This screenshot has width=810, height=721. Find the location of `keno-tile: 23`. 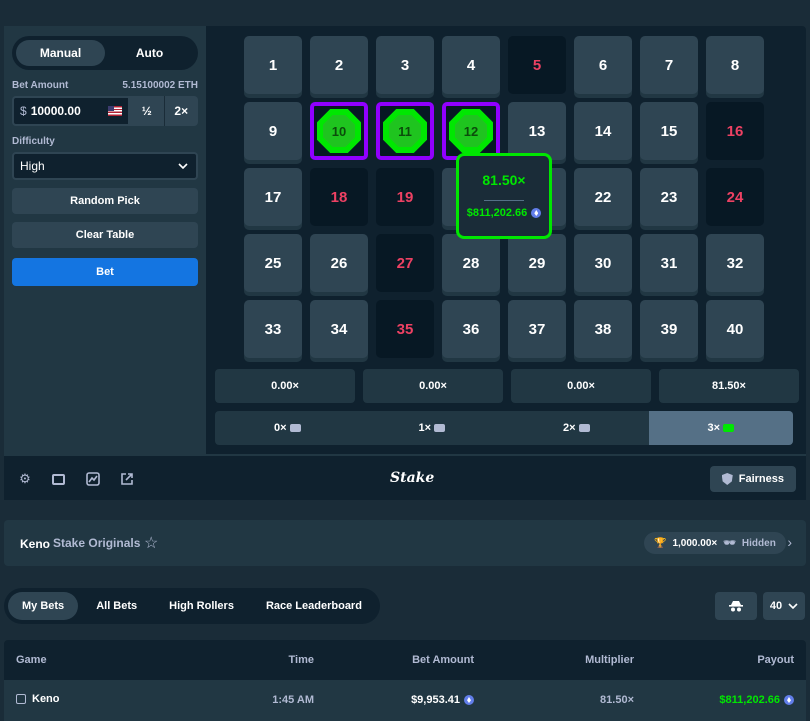

keno-tile: 23 is located at coordinates (669, 197).